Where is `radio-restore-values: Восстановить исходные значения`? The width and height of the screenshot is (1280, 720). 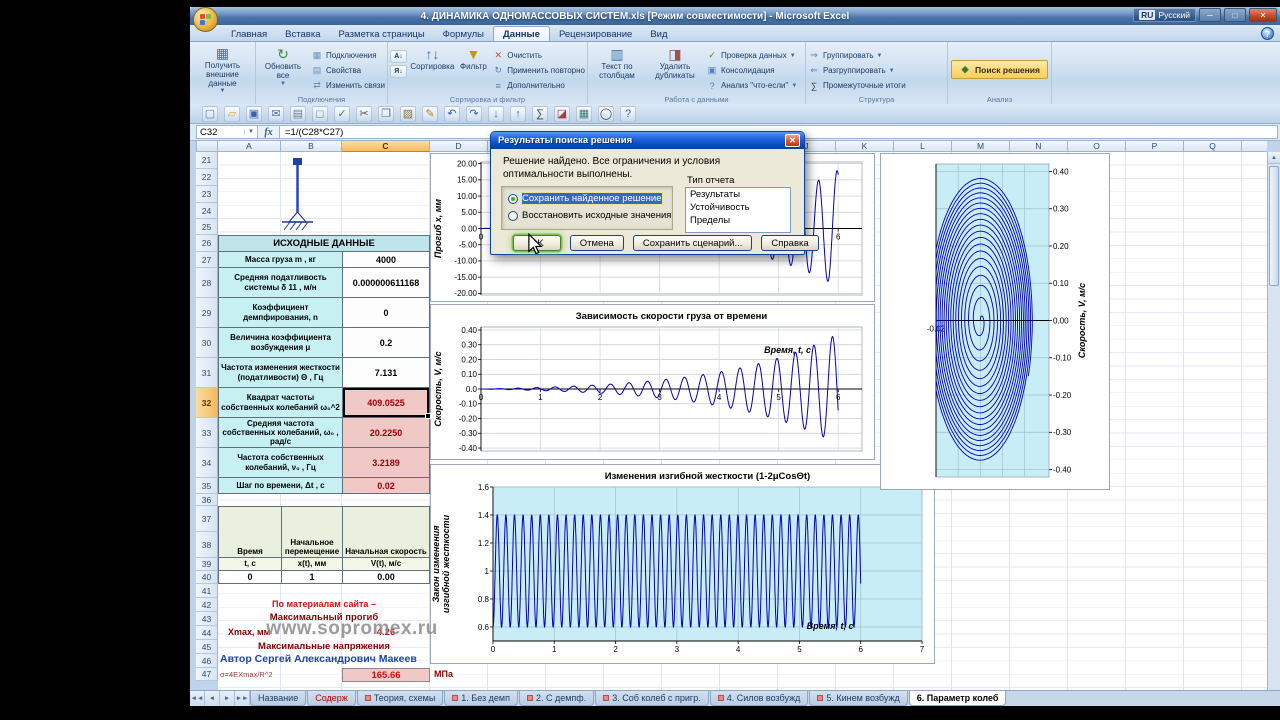 radio-restore-values: Восстановить исходные значения is located at coordinates (589, 215).